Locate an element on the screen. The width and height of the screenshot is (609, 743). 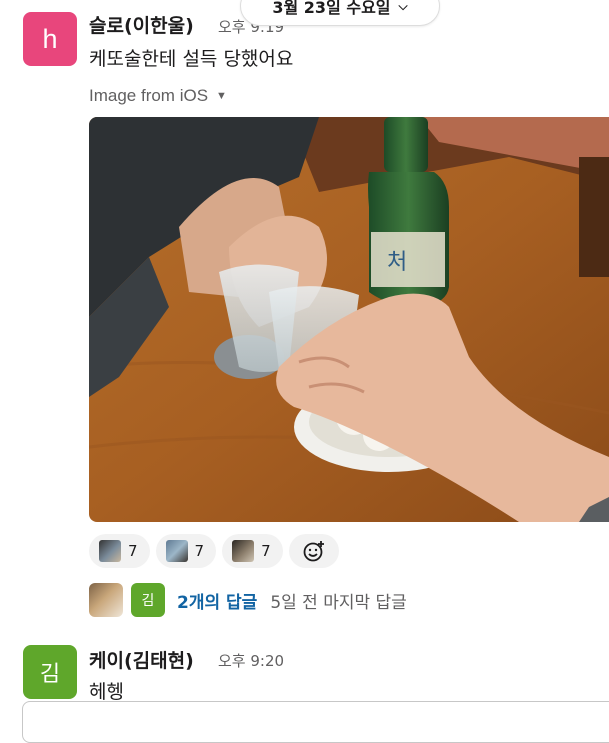
thread-summary: 김 2개의 답글 5일 전 마지막 답글 is located at coordinates (248, 600).